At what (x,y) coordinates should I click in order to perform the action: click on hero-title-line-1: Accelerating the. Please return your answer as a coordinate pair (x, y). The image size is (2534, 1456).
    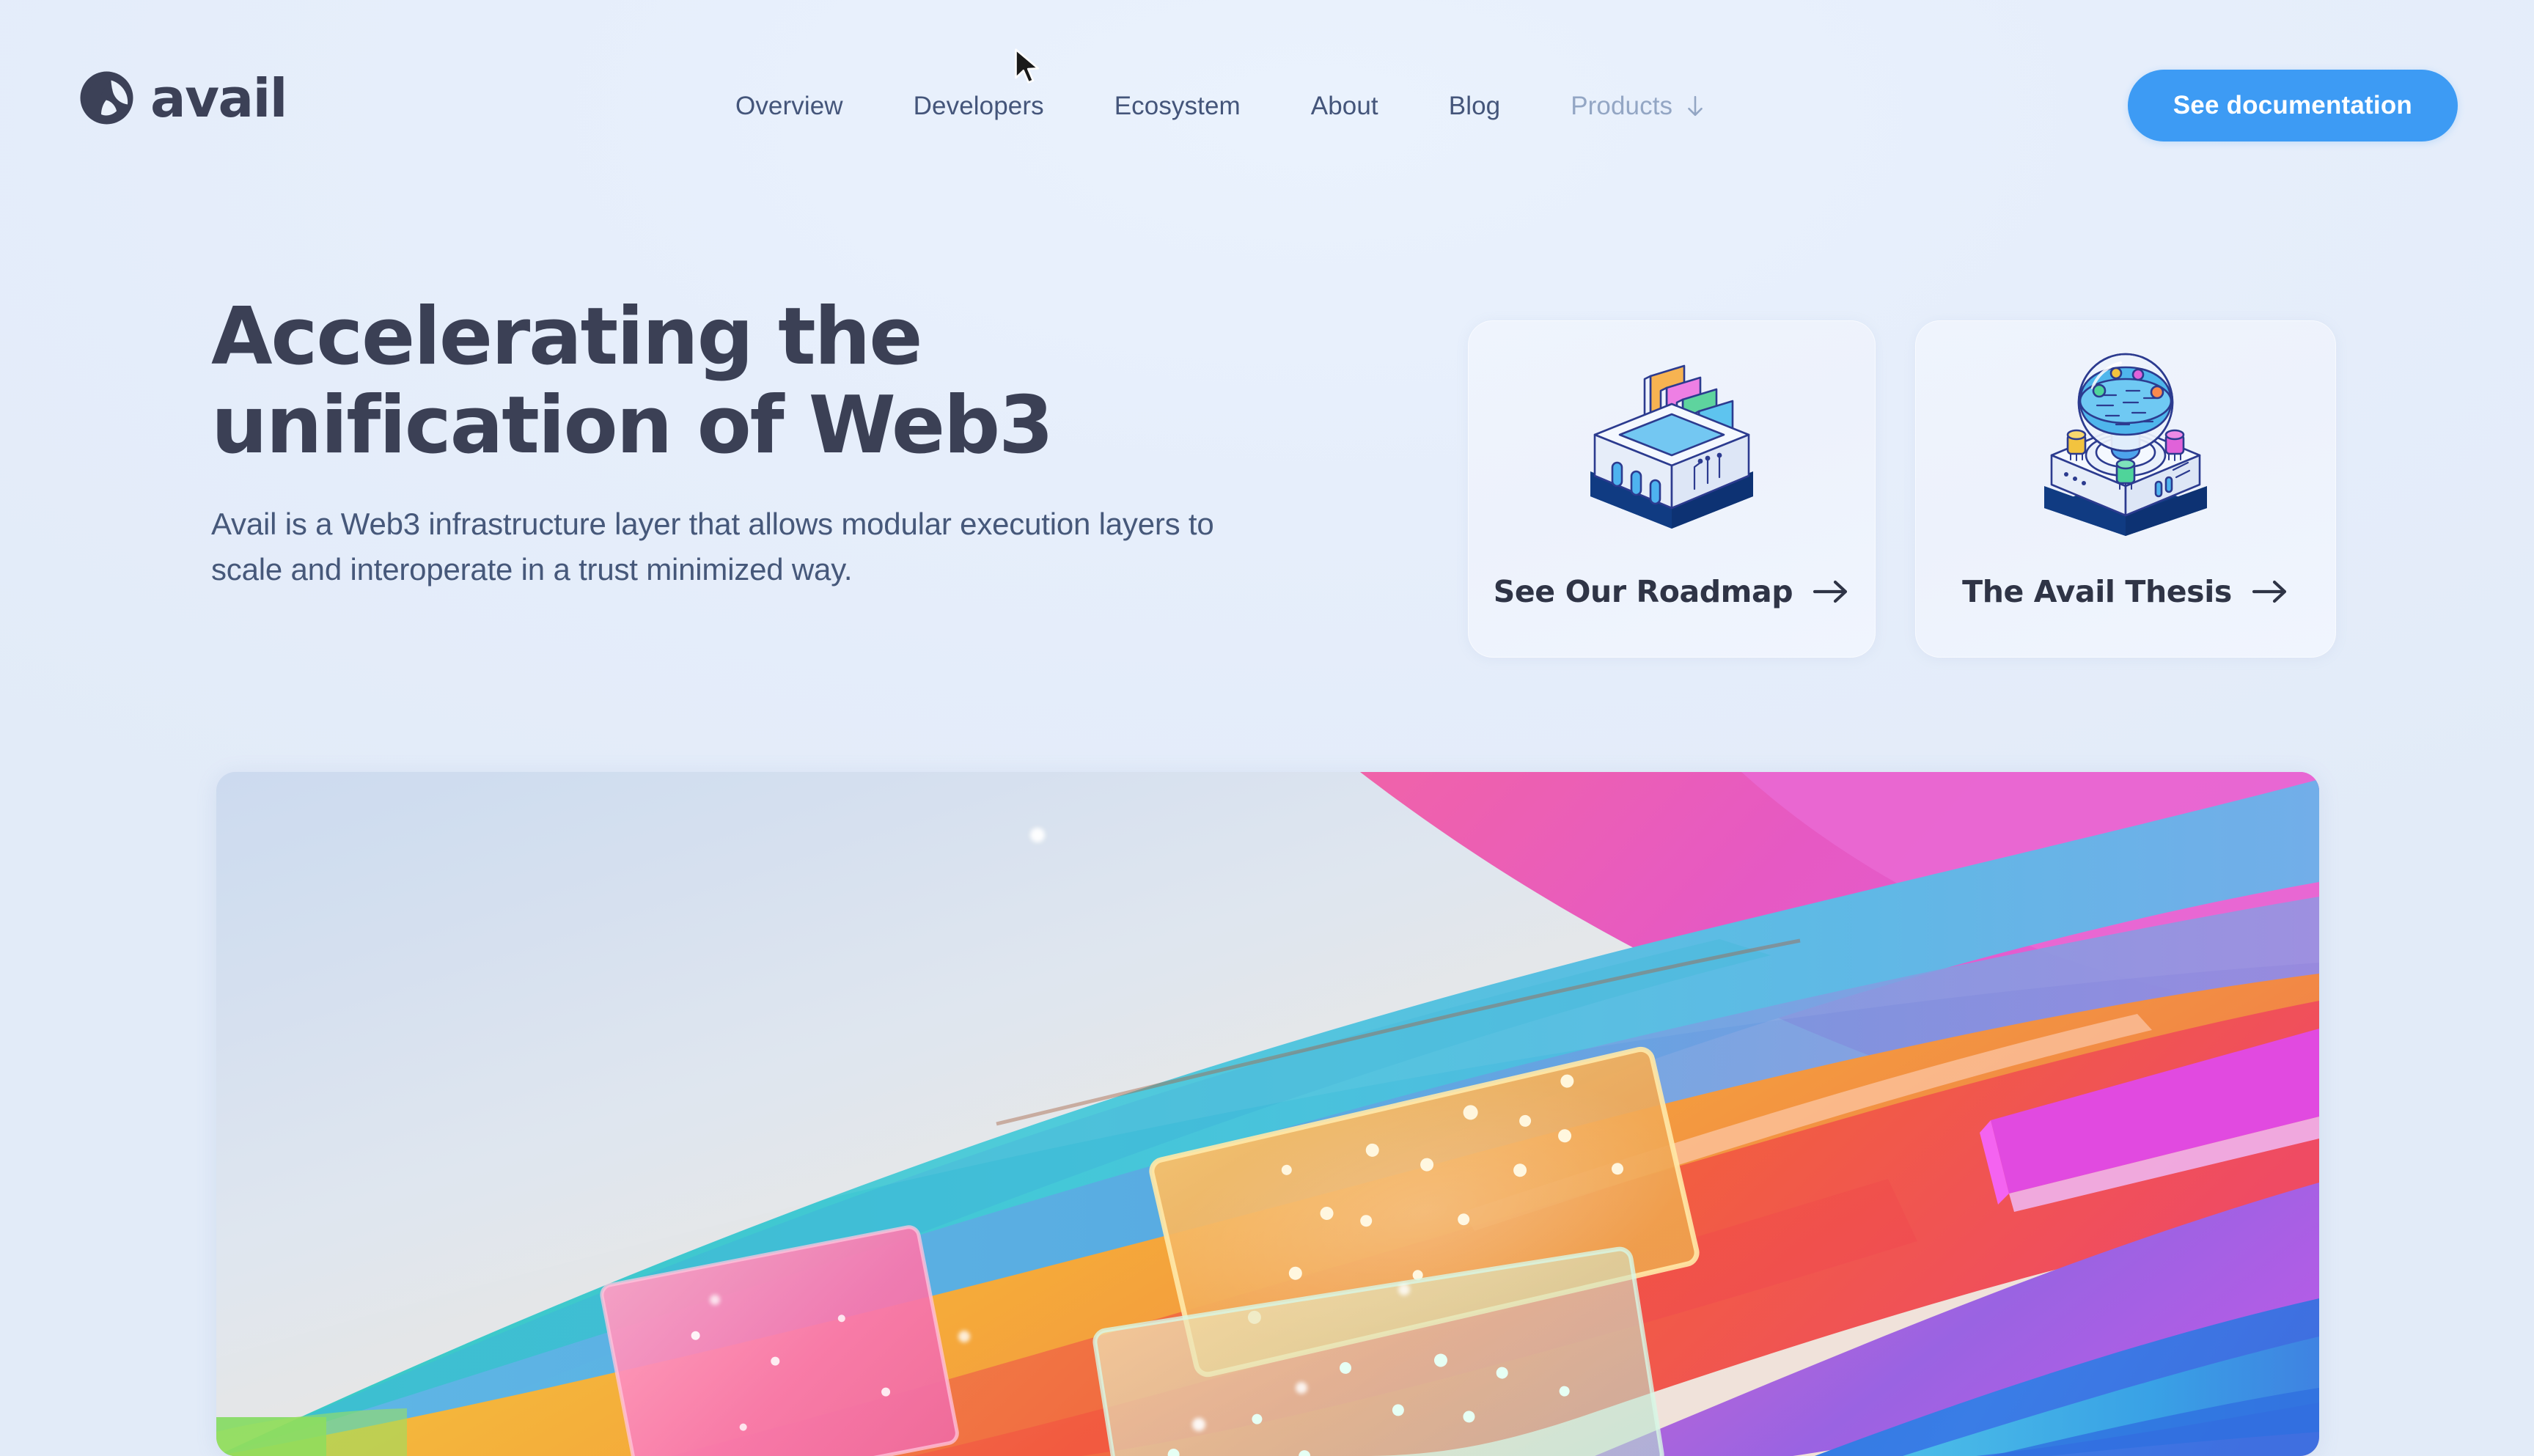
    Looking at the image, I should click on (566, 337).